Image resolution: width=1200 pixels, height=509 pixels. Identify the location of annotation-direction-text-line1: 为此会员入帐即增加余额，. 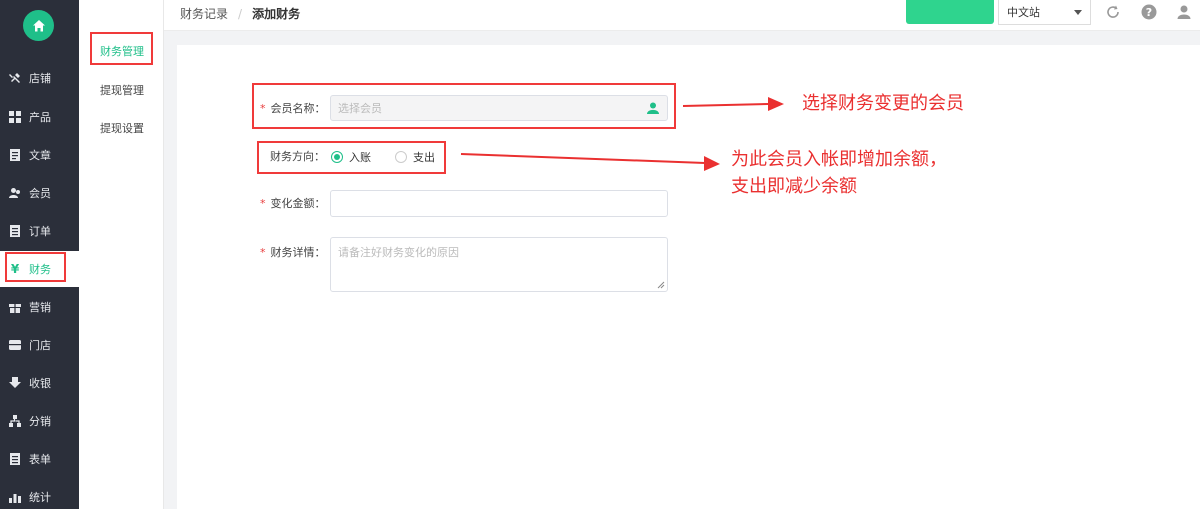
(839, 159).